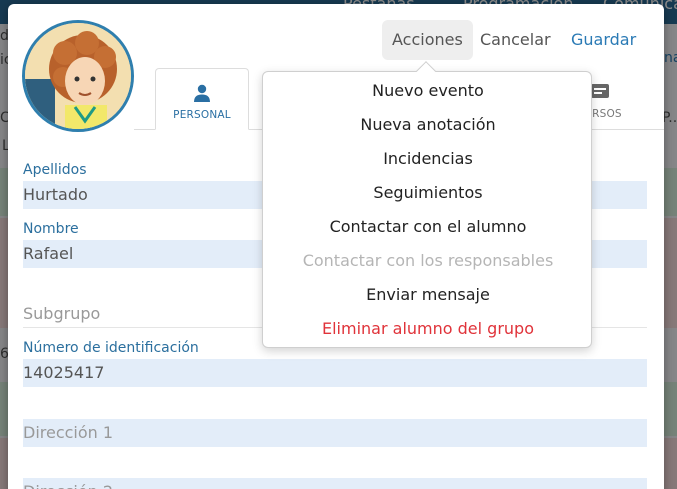  Describe the element at coordinates (428, 260) in the screenshot. I see `menu-item-contactar-responsables: Contactar con los responsables` at that location.